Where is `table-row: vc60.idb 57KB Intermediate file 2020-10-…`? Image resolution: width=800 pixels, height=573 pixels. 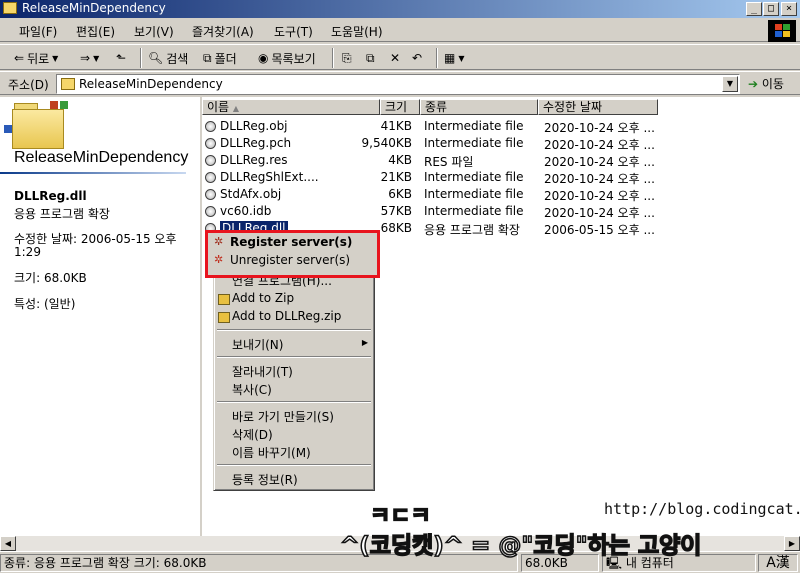
table-row: vc60.idb 57KB Intermediate file 2020-10-… is located at coordinates (501, 211).